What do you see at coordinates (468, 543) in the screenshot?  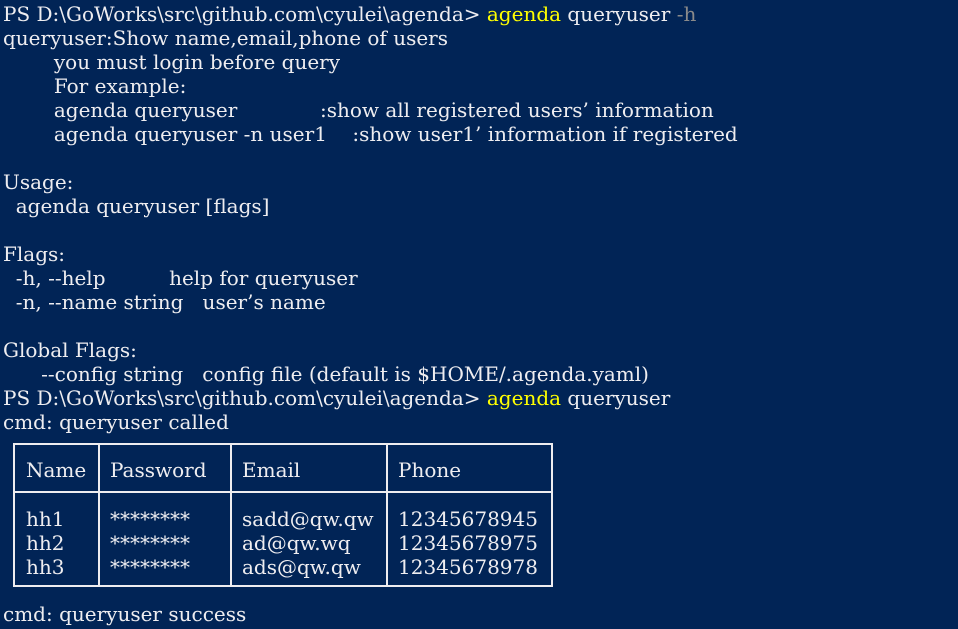 I see `table-cell-phone: 12345678975` at bounding box center [468, 543].